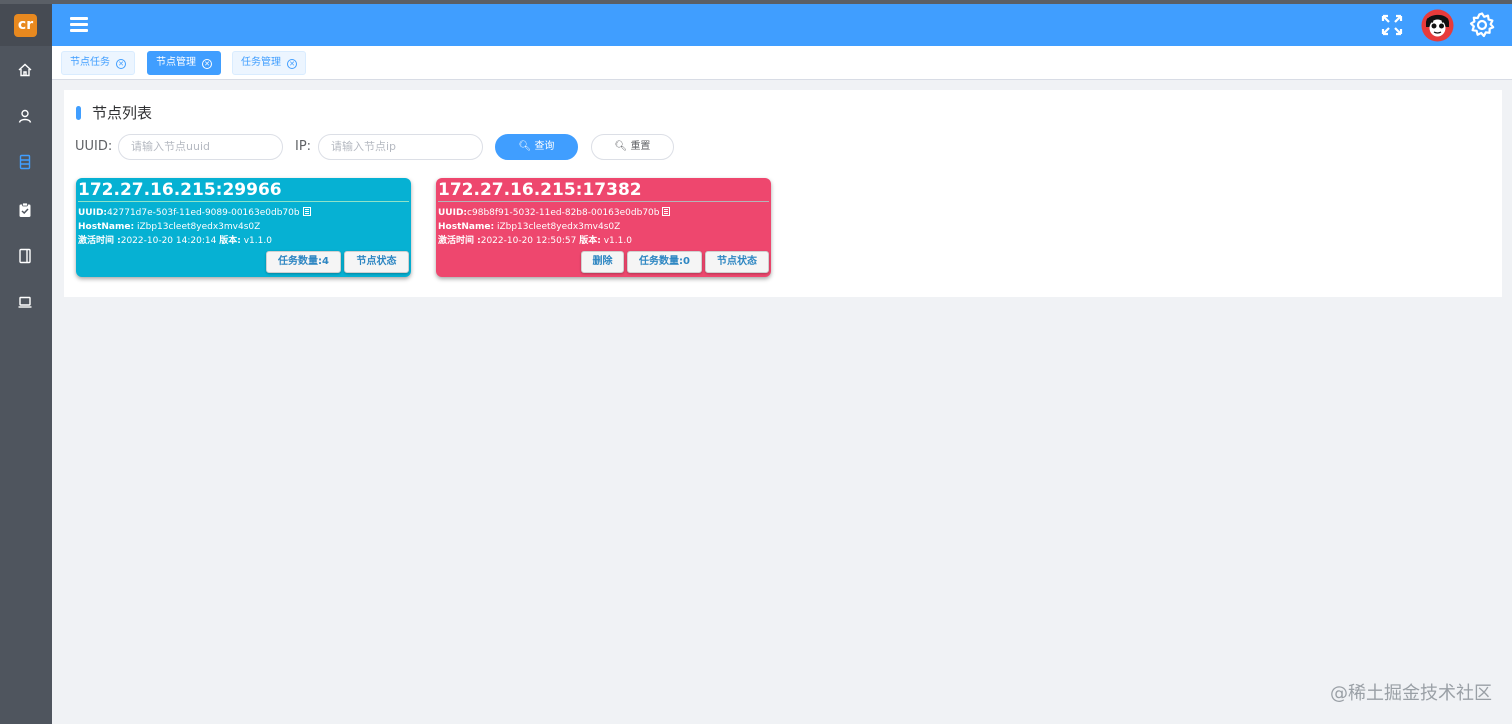  What do you see at coordinates (90, 62) in the screenshot?
I see `tag-label: 节点任务` at bounding box center [90, 62].